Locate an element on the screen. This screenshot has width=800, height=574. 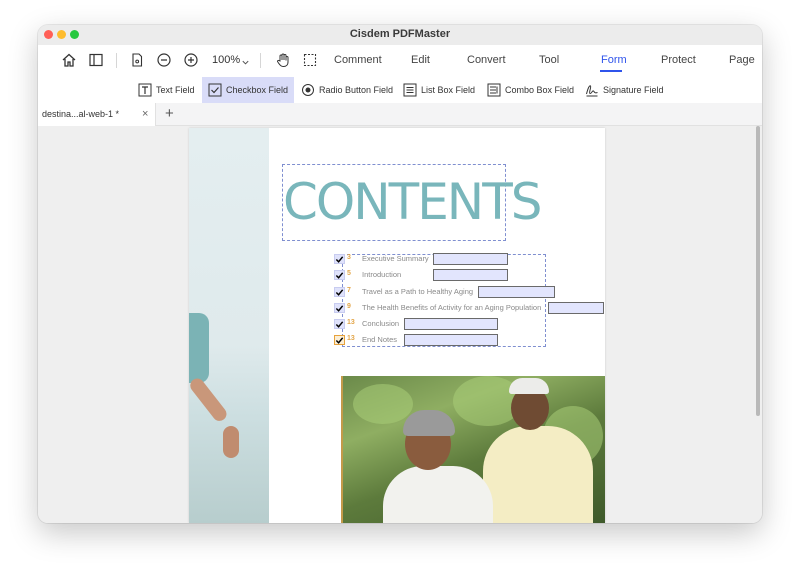
toc-label: Travel as a Path to Healthy Aging is located at coordinates (418, 291).